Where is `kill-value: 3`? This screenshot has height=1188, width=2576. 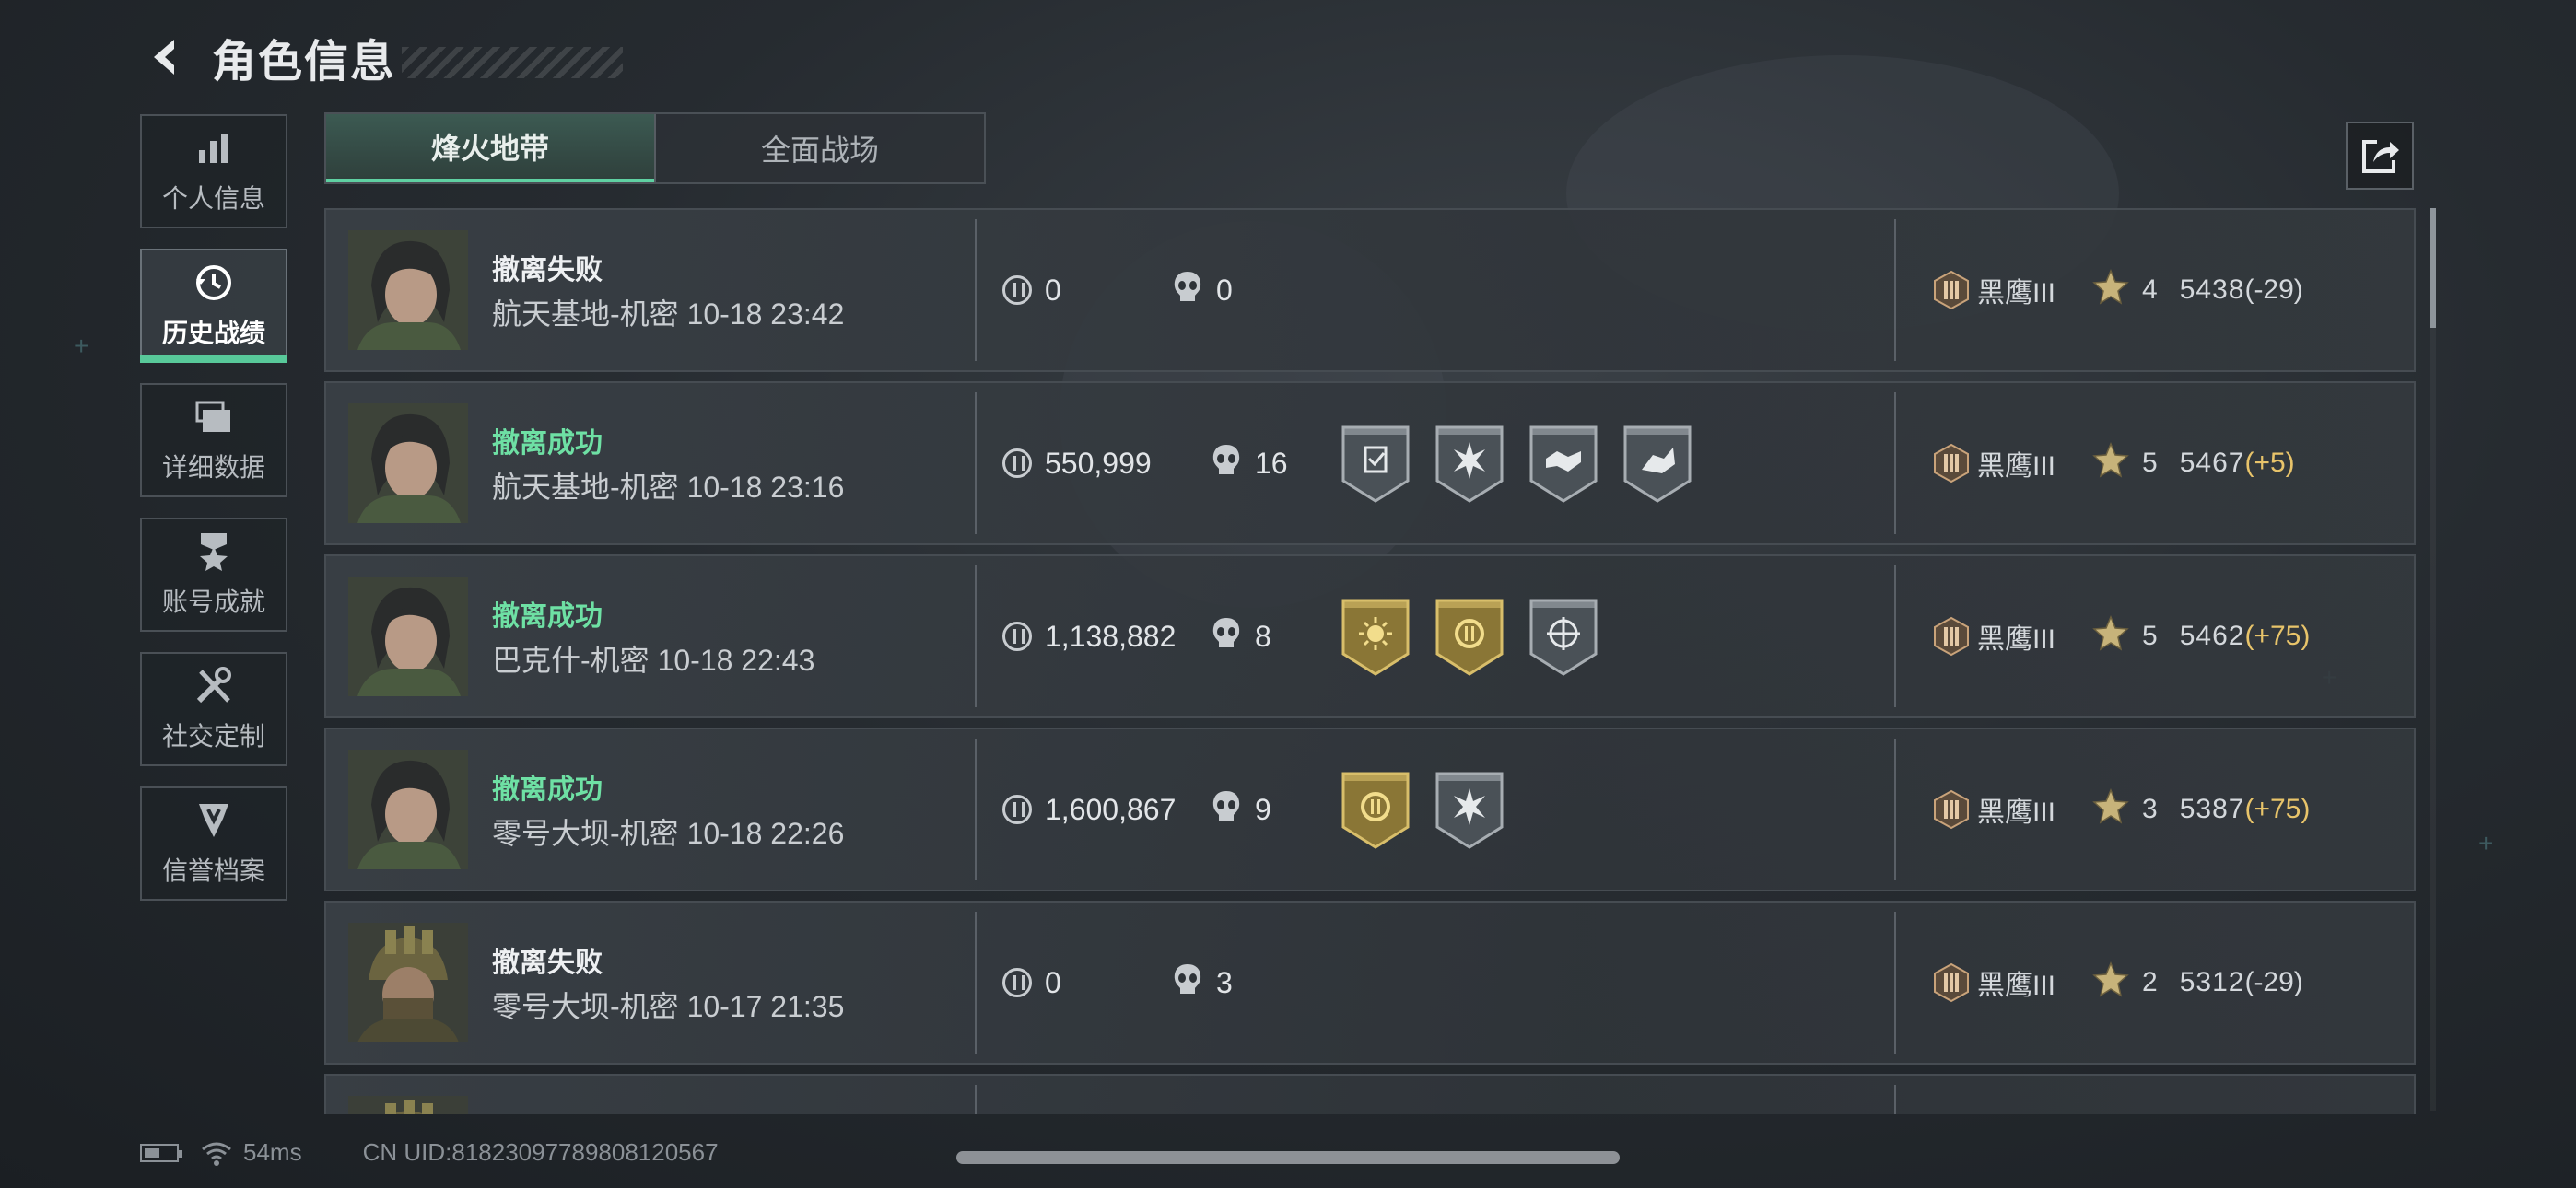 kill-value: 3 is located at coordinates (1224, 982).